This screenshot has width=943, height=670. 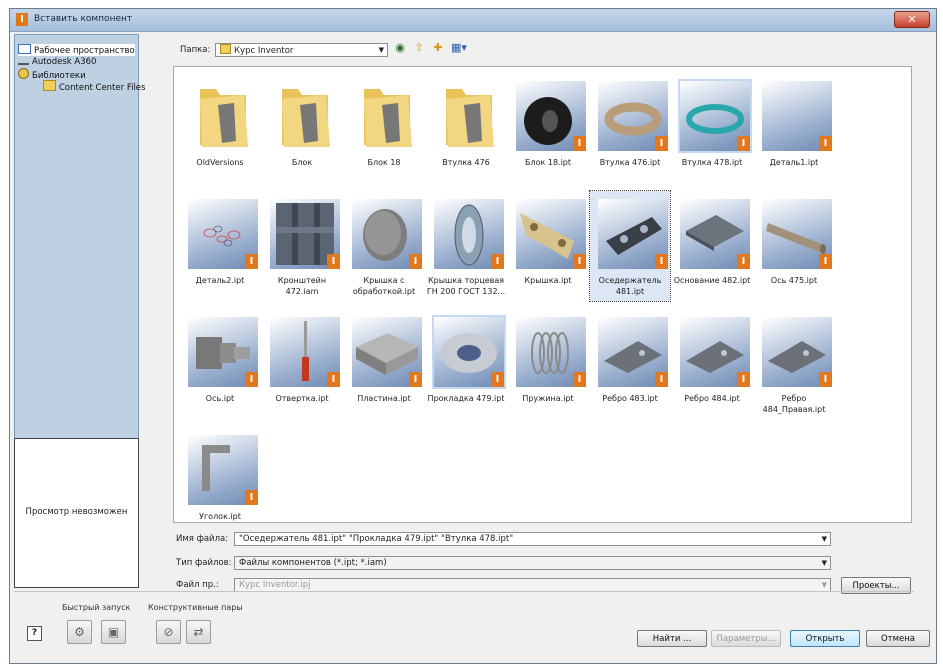 I want to click on file-item: I Крышка.ipt, so click(x=548, y=246).